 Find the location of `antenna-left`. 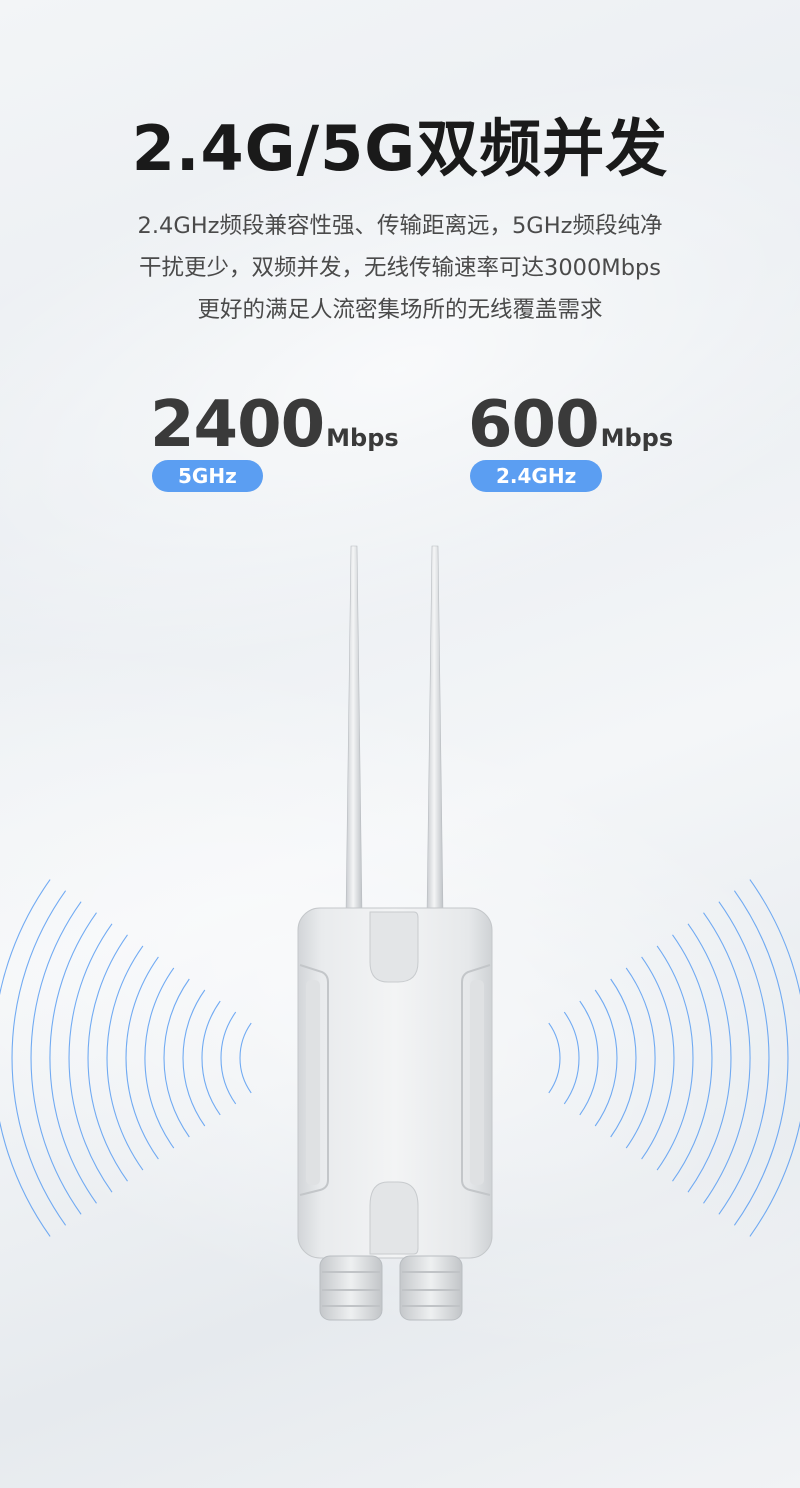

antenna-left is located at coordinates (354, 730).